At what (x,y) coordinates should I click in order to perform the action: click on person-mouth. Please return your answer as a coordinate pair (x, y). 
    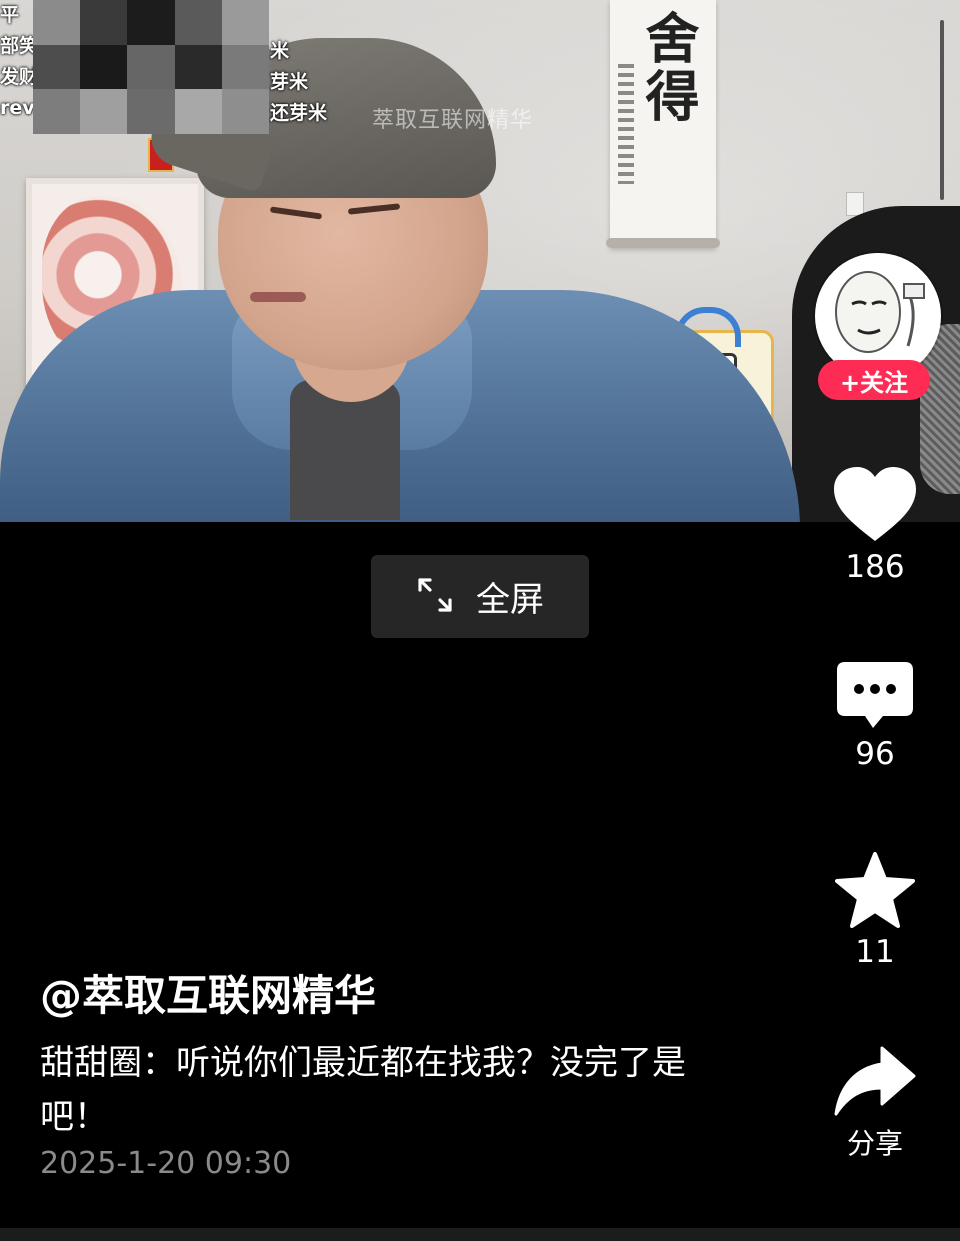
    Looking at the image, I should click on (278, 297).